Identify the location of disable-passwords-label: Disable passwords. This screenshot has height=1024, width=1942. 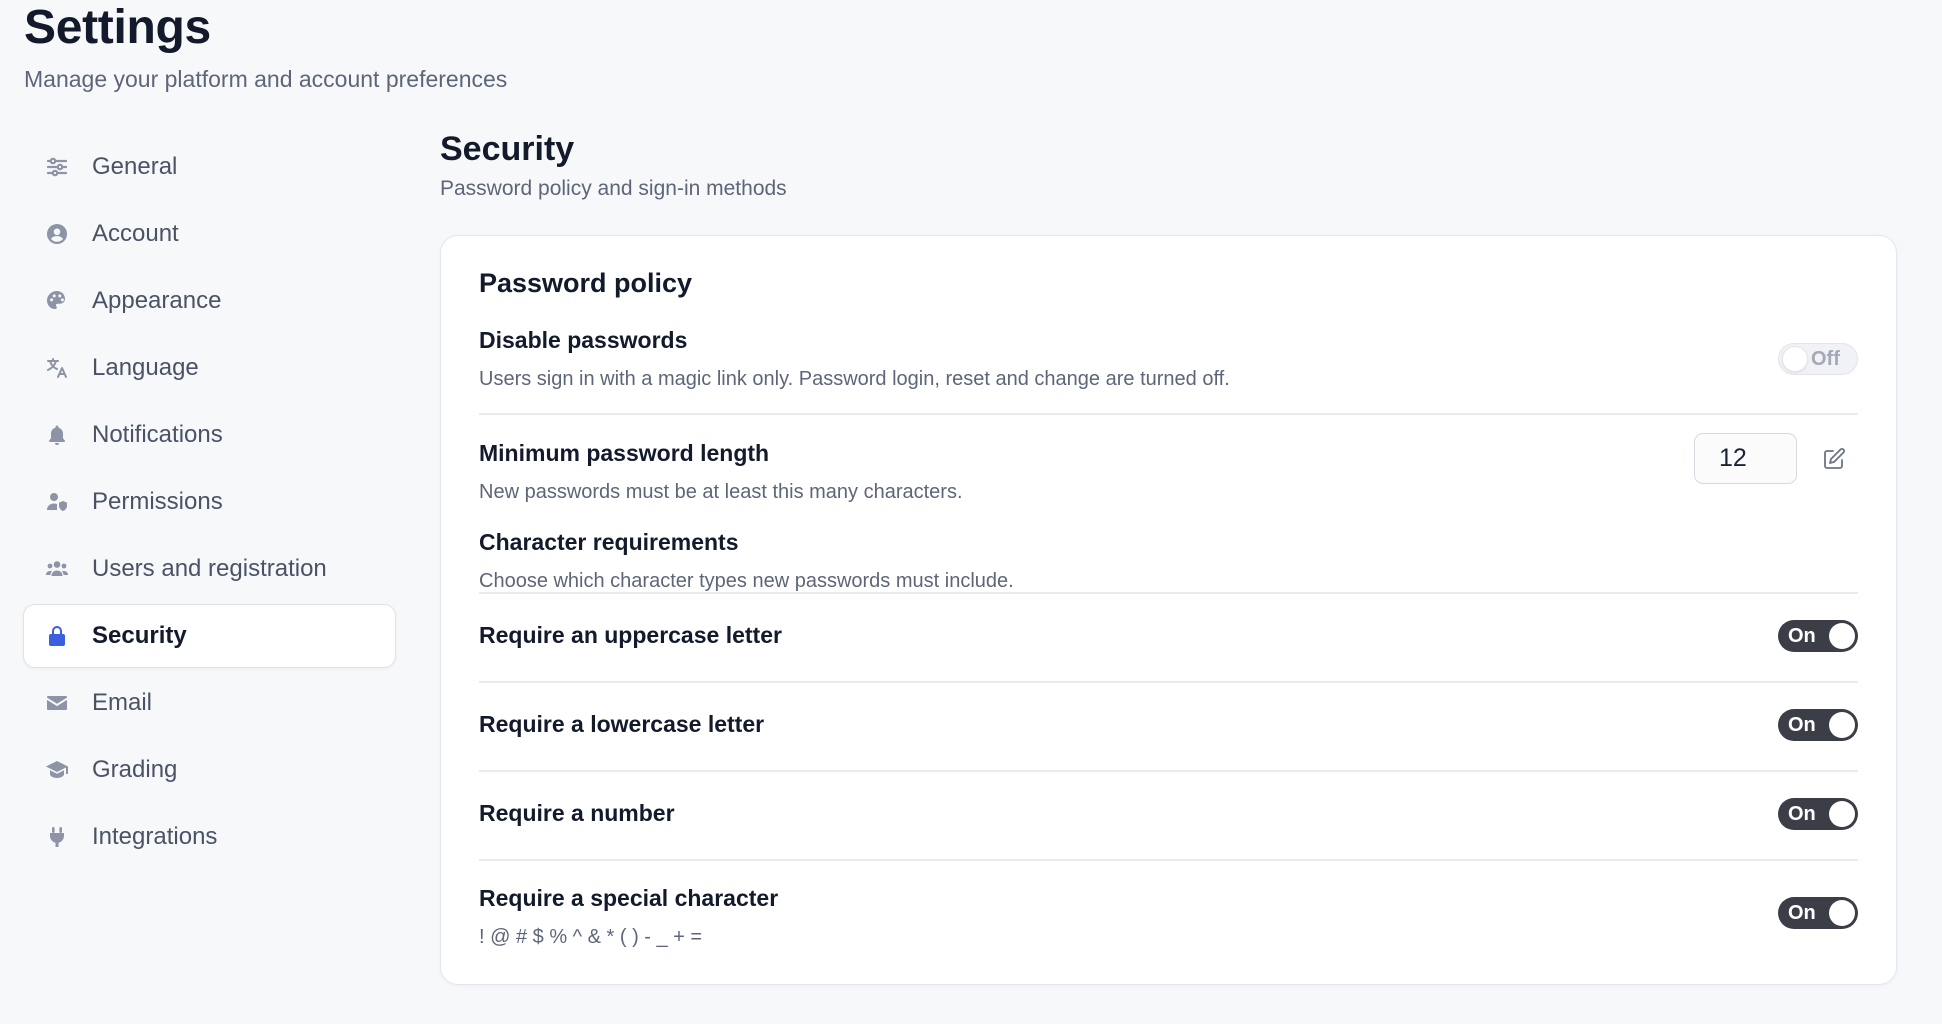
(583, 340).